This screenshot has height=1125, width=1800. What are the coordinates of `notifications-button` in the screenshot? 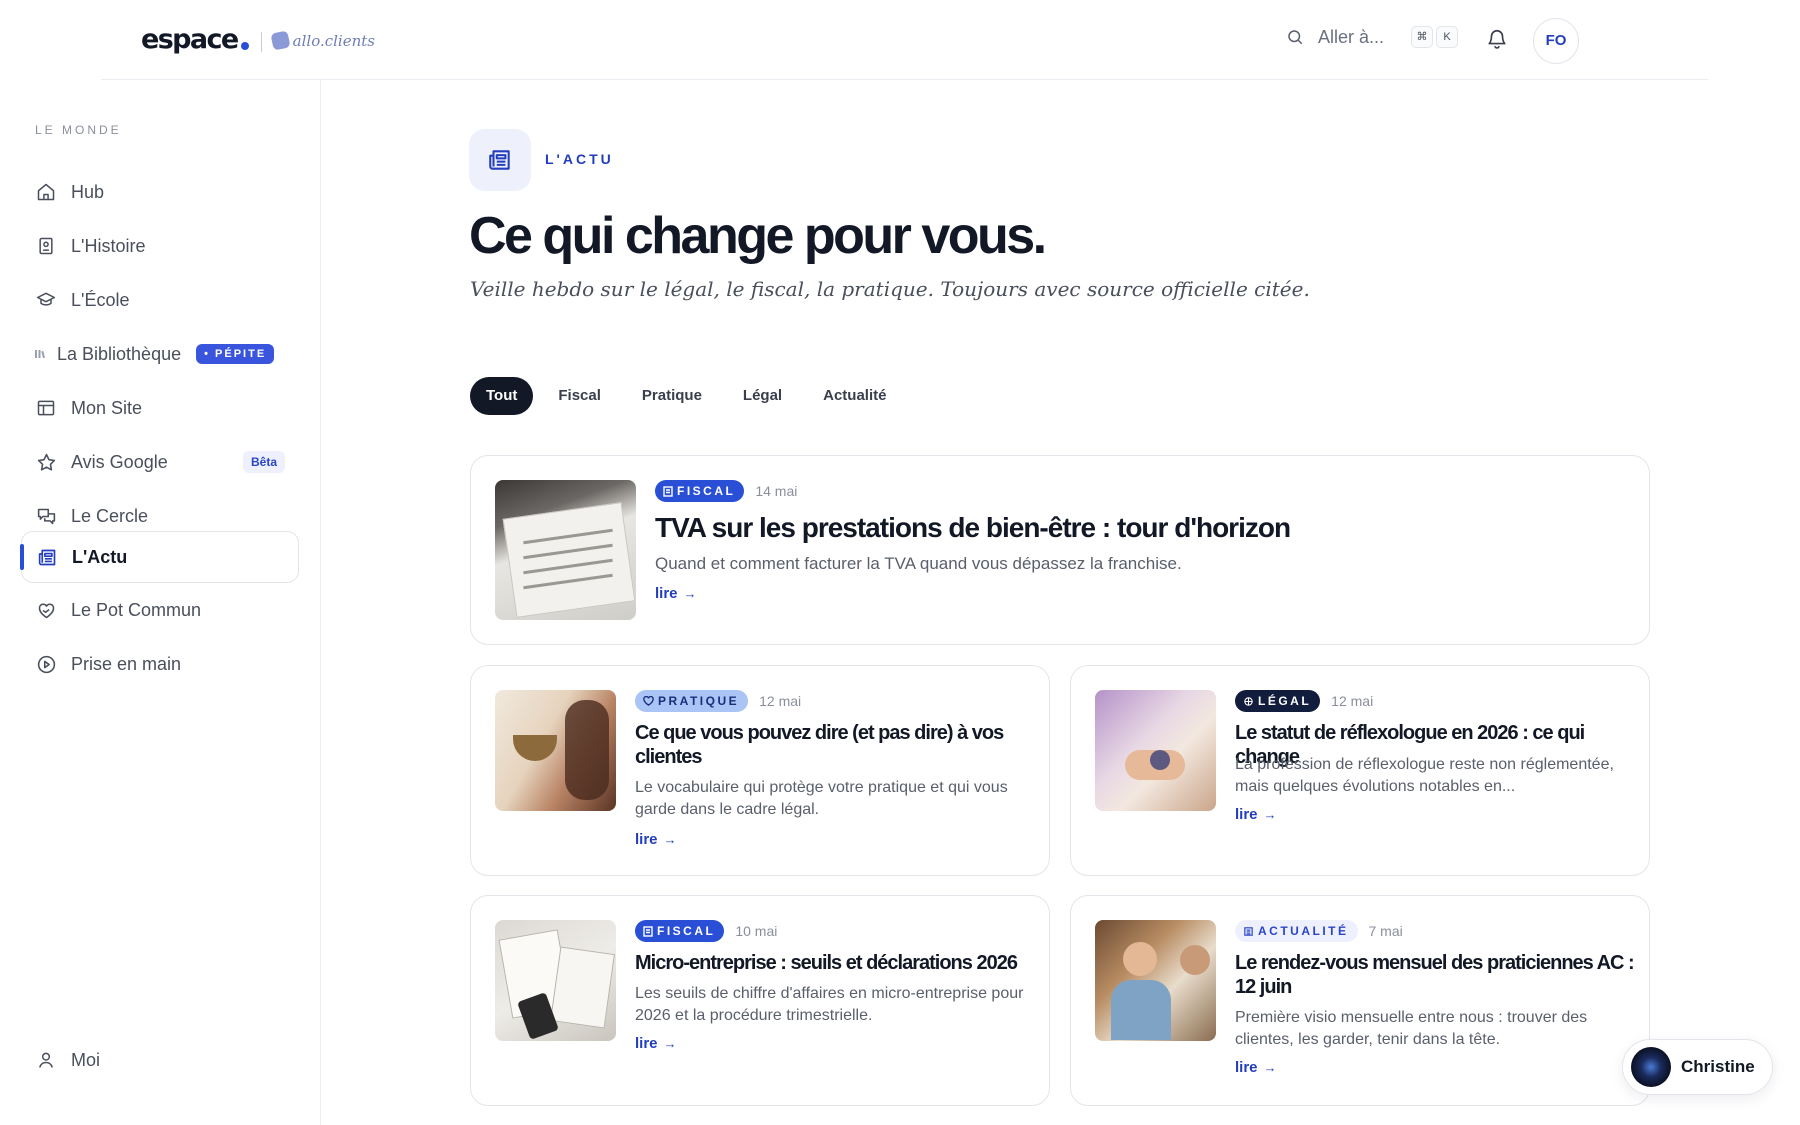 It's located at (1497, 41).